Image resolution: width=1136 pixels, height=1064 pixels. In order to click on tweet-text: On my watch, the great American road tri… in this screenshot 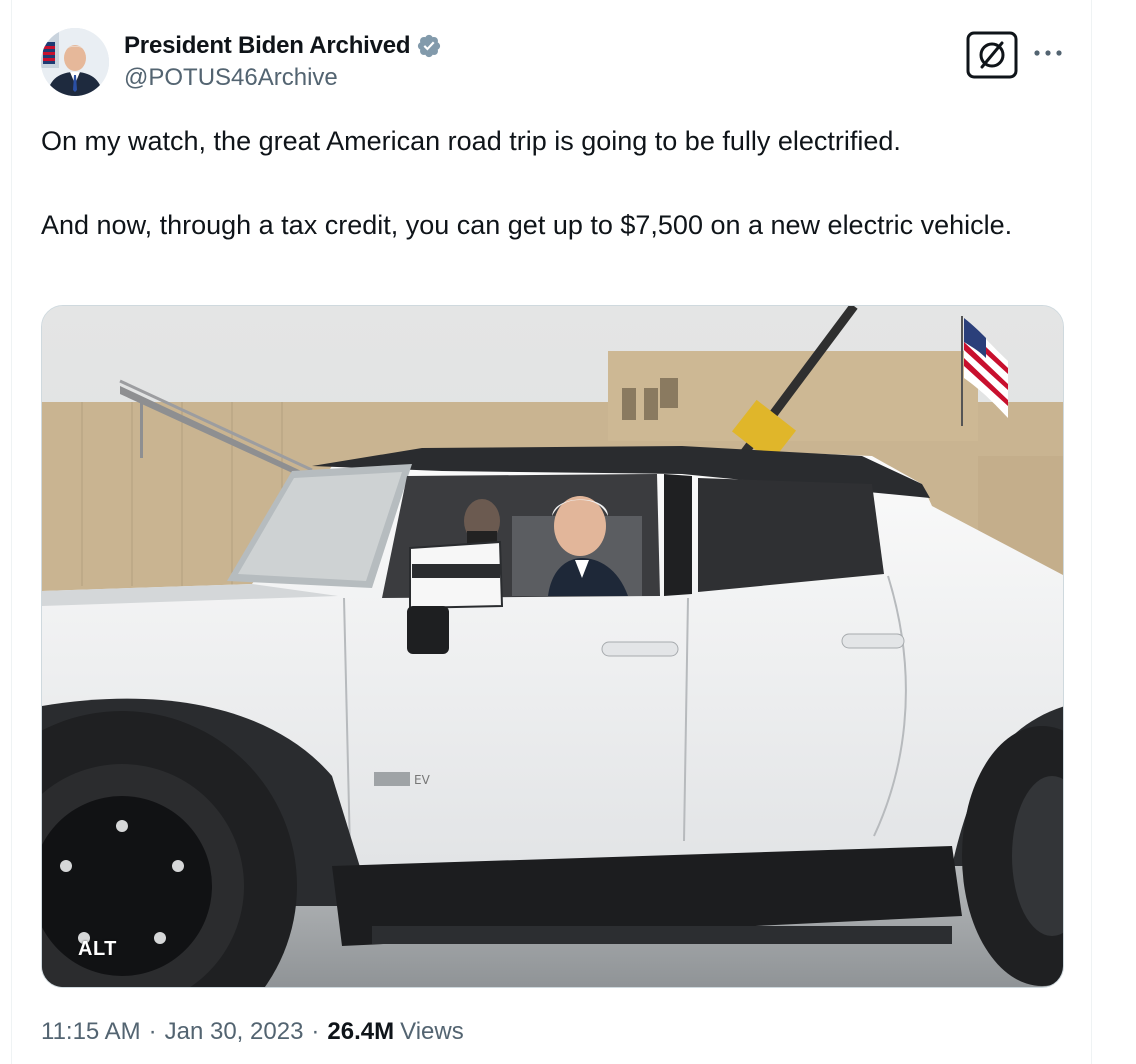, I will do `click(546, 183)`.